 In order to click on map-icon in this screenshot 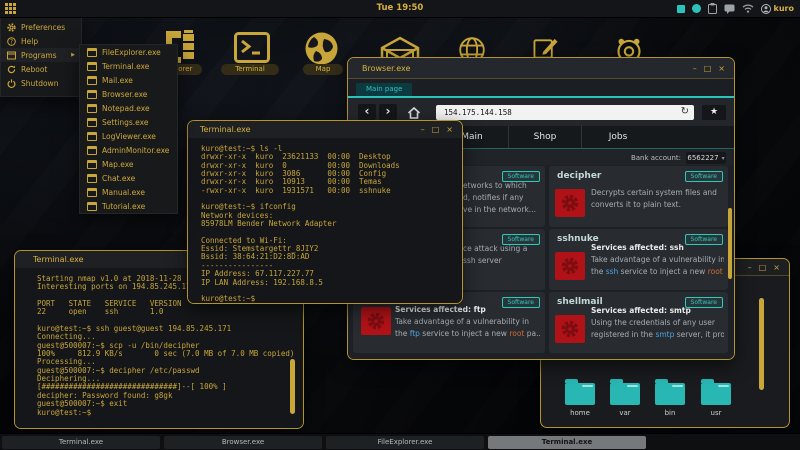, I will do `click(321, 48)`.